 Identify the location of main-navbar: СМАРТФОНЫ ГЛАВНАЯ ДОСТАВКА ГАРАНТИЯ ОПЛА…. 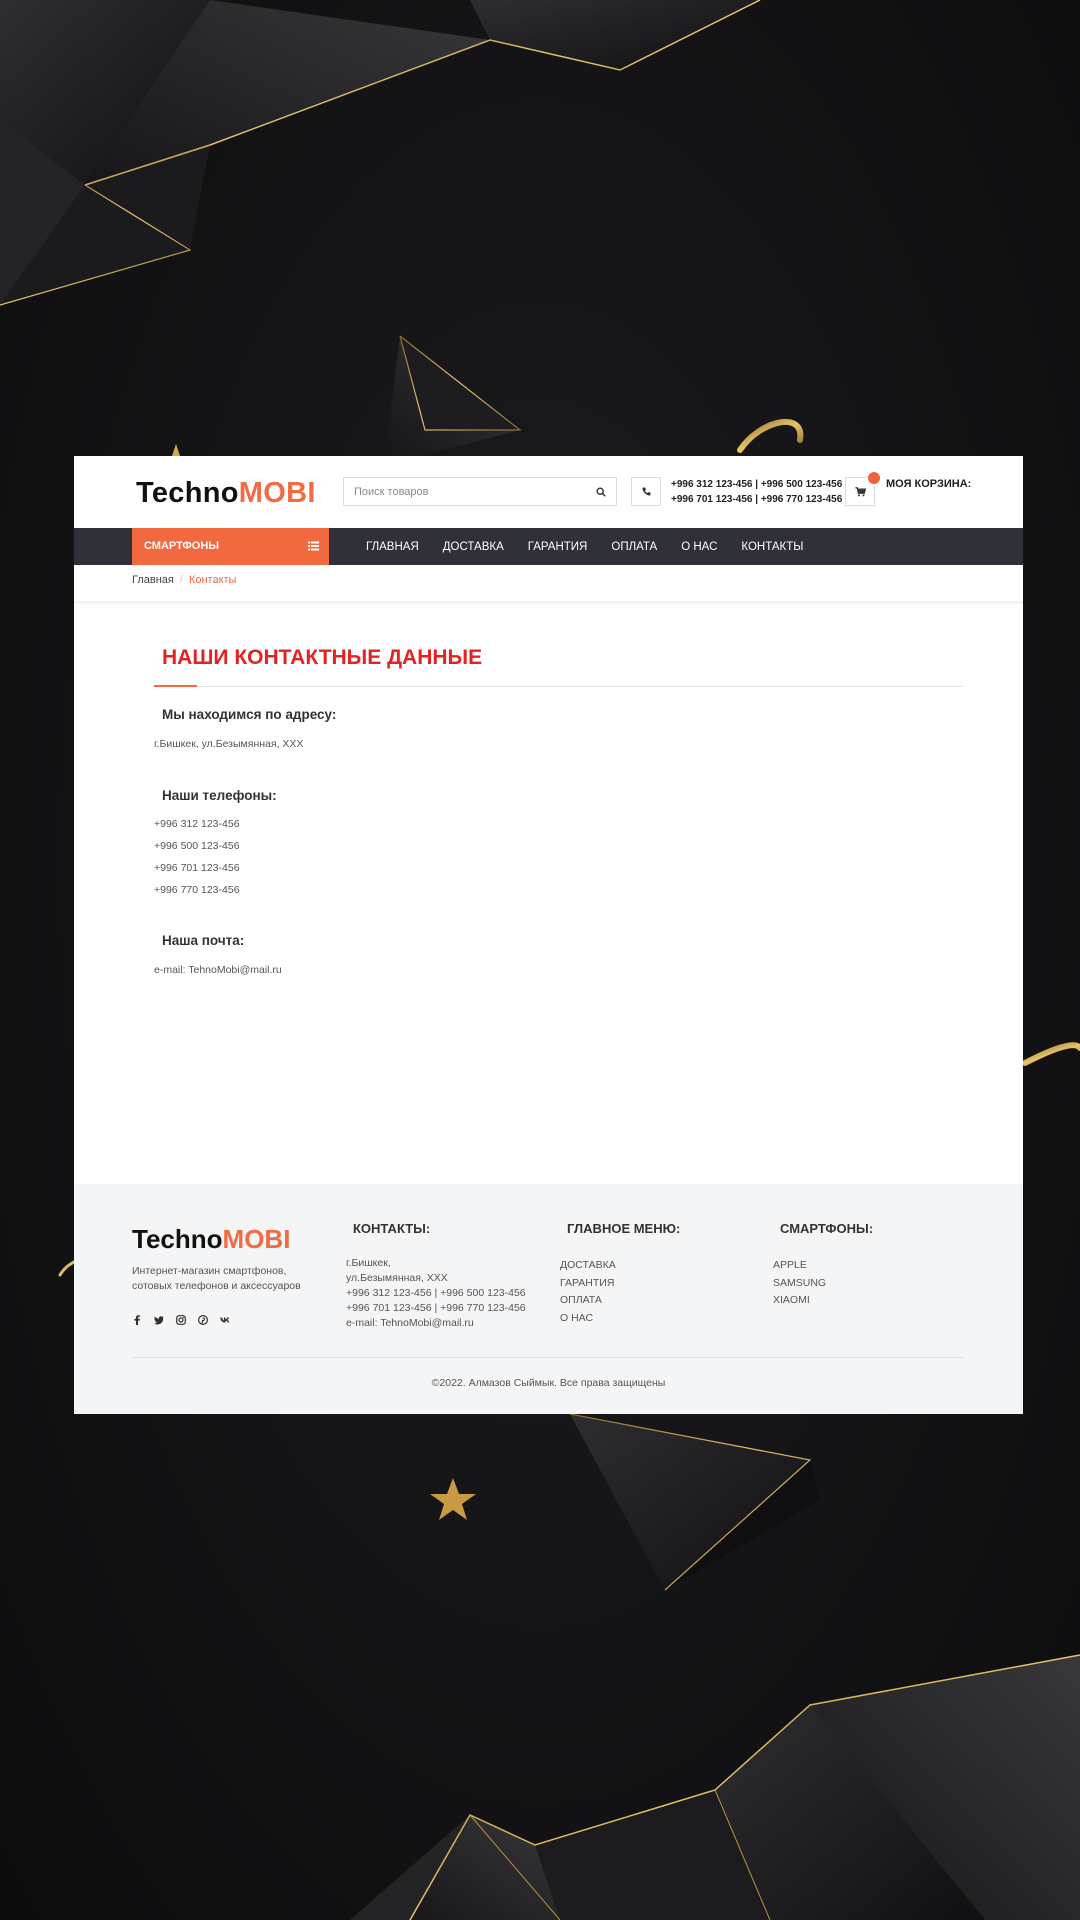
(548, 546).